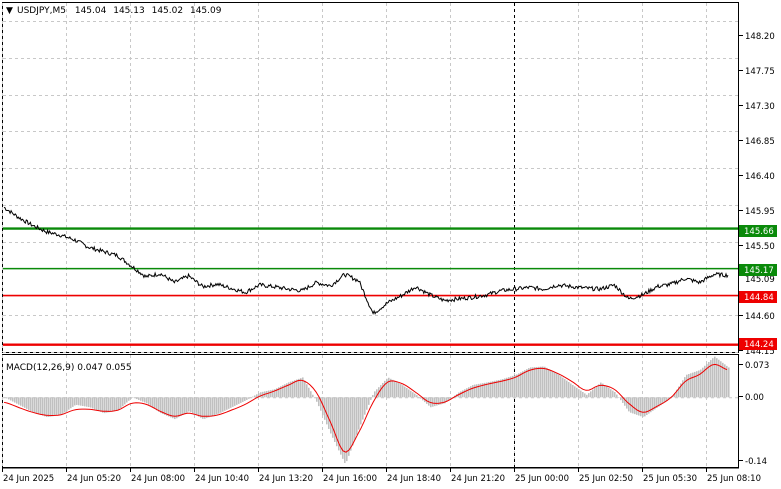 The image size is (781, 489). Describe the element at coordinates (119, 11) in the screenshot. I see `chart-header: USDJPY,M5 145.04 145.13 145.02 145.09` at that location.